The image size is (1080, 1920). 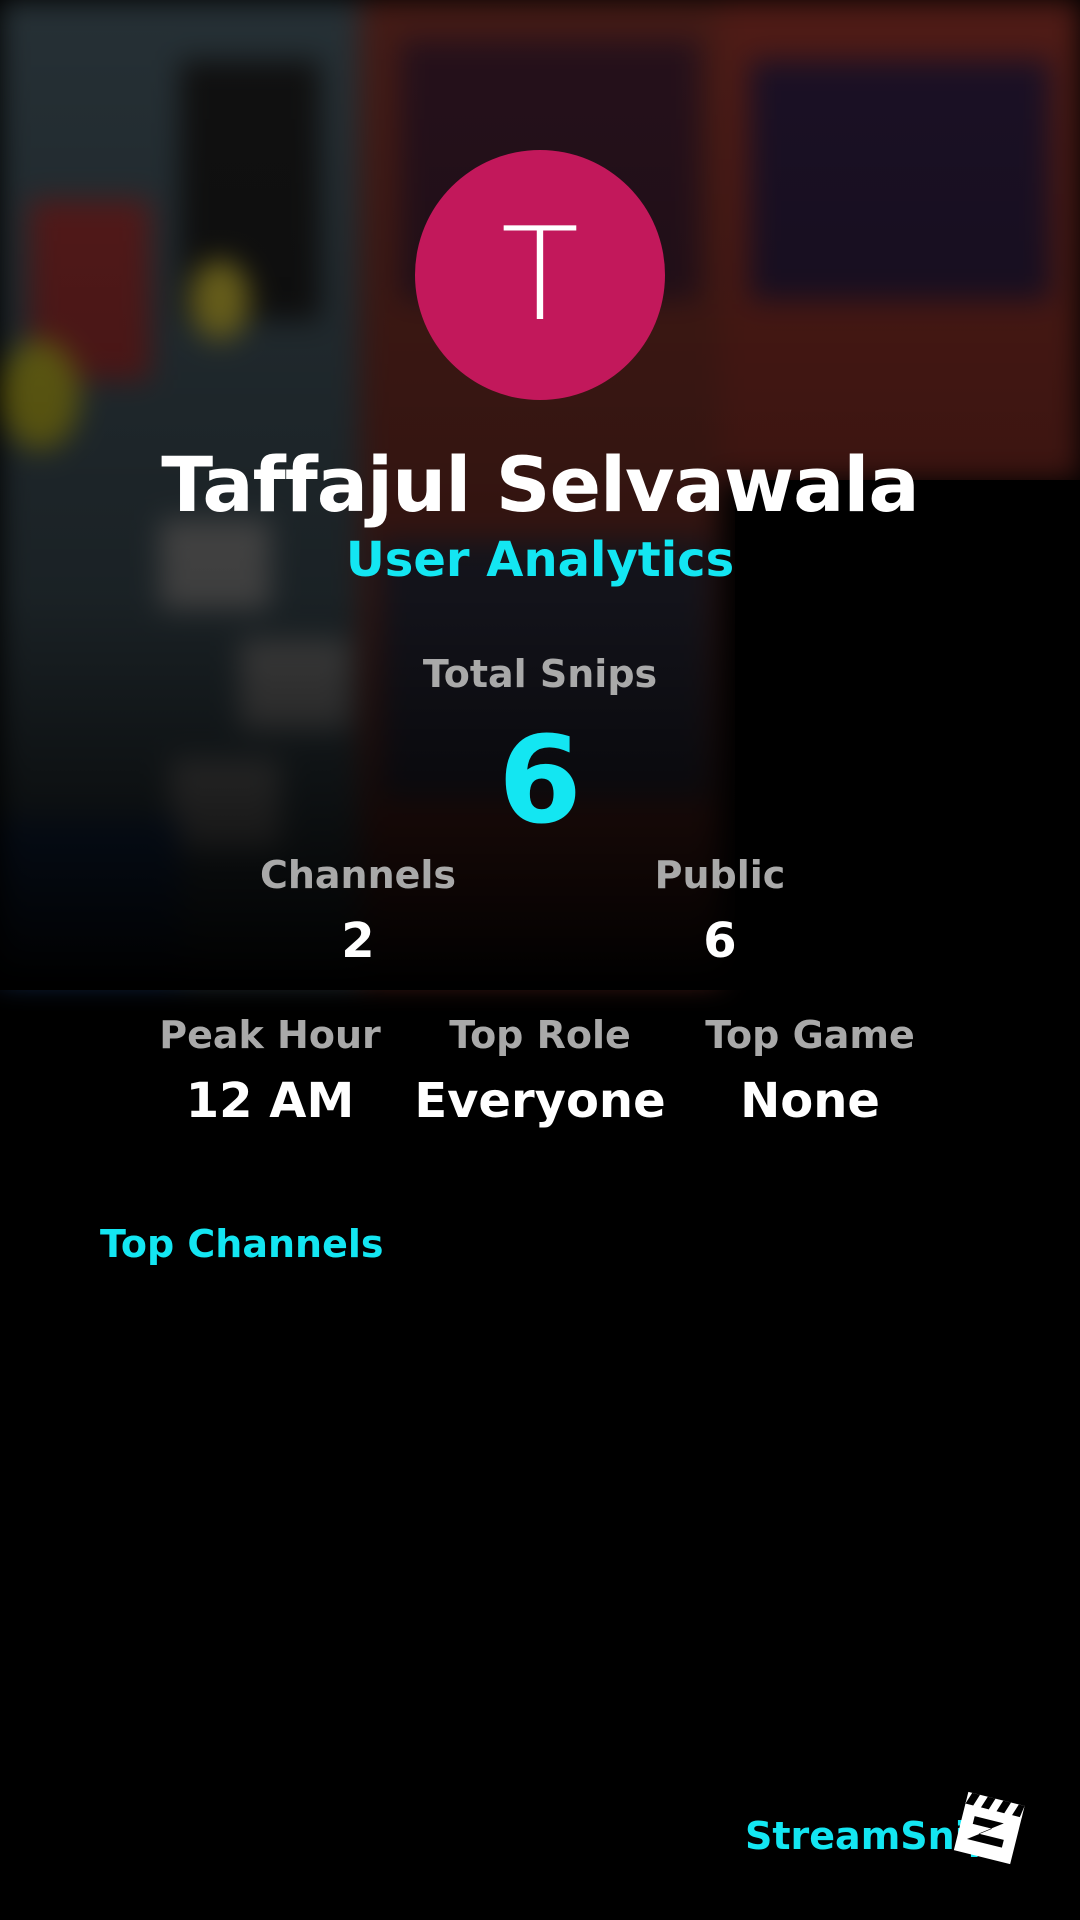 I want to click on top-game-value: None, so click(x=810, y=1101).